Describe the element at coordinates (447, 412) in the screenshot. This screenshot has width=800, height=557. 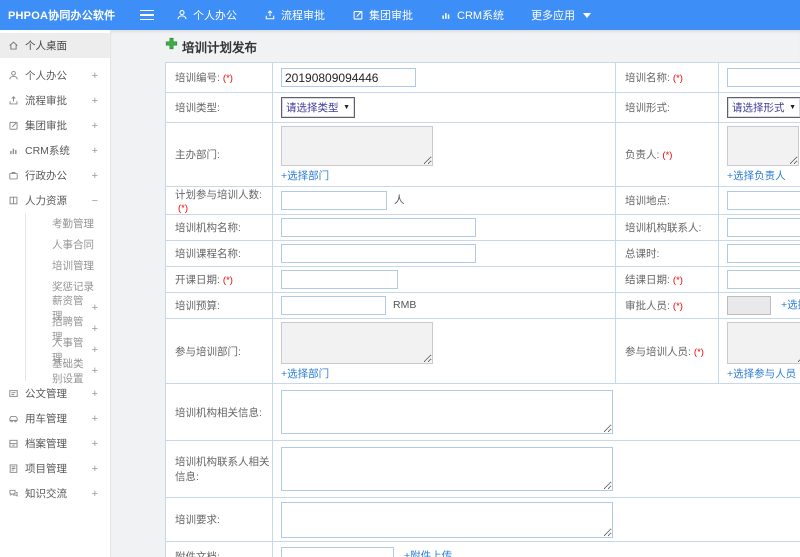
I see `org-info-textarea` at that location.